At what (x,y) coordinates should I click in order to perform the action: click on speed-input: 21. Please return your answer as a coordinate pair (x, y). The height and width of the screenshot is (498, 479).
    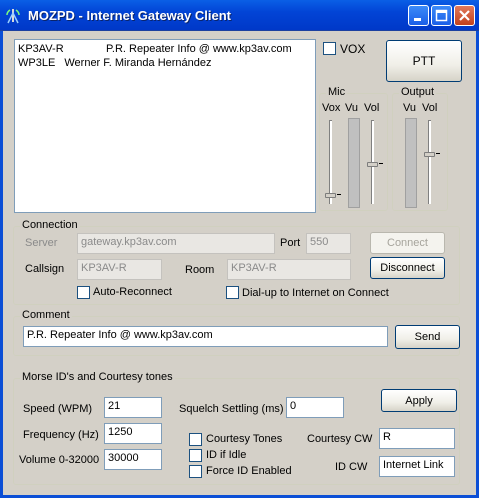
    Looking at the image, I should click on (133, 407).